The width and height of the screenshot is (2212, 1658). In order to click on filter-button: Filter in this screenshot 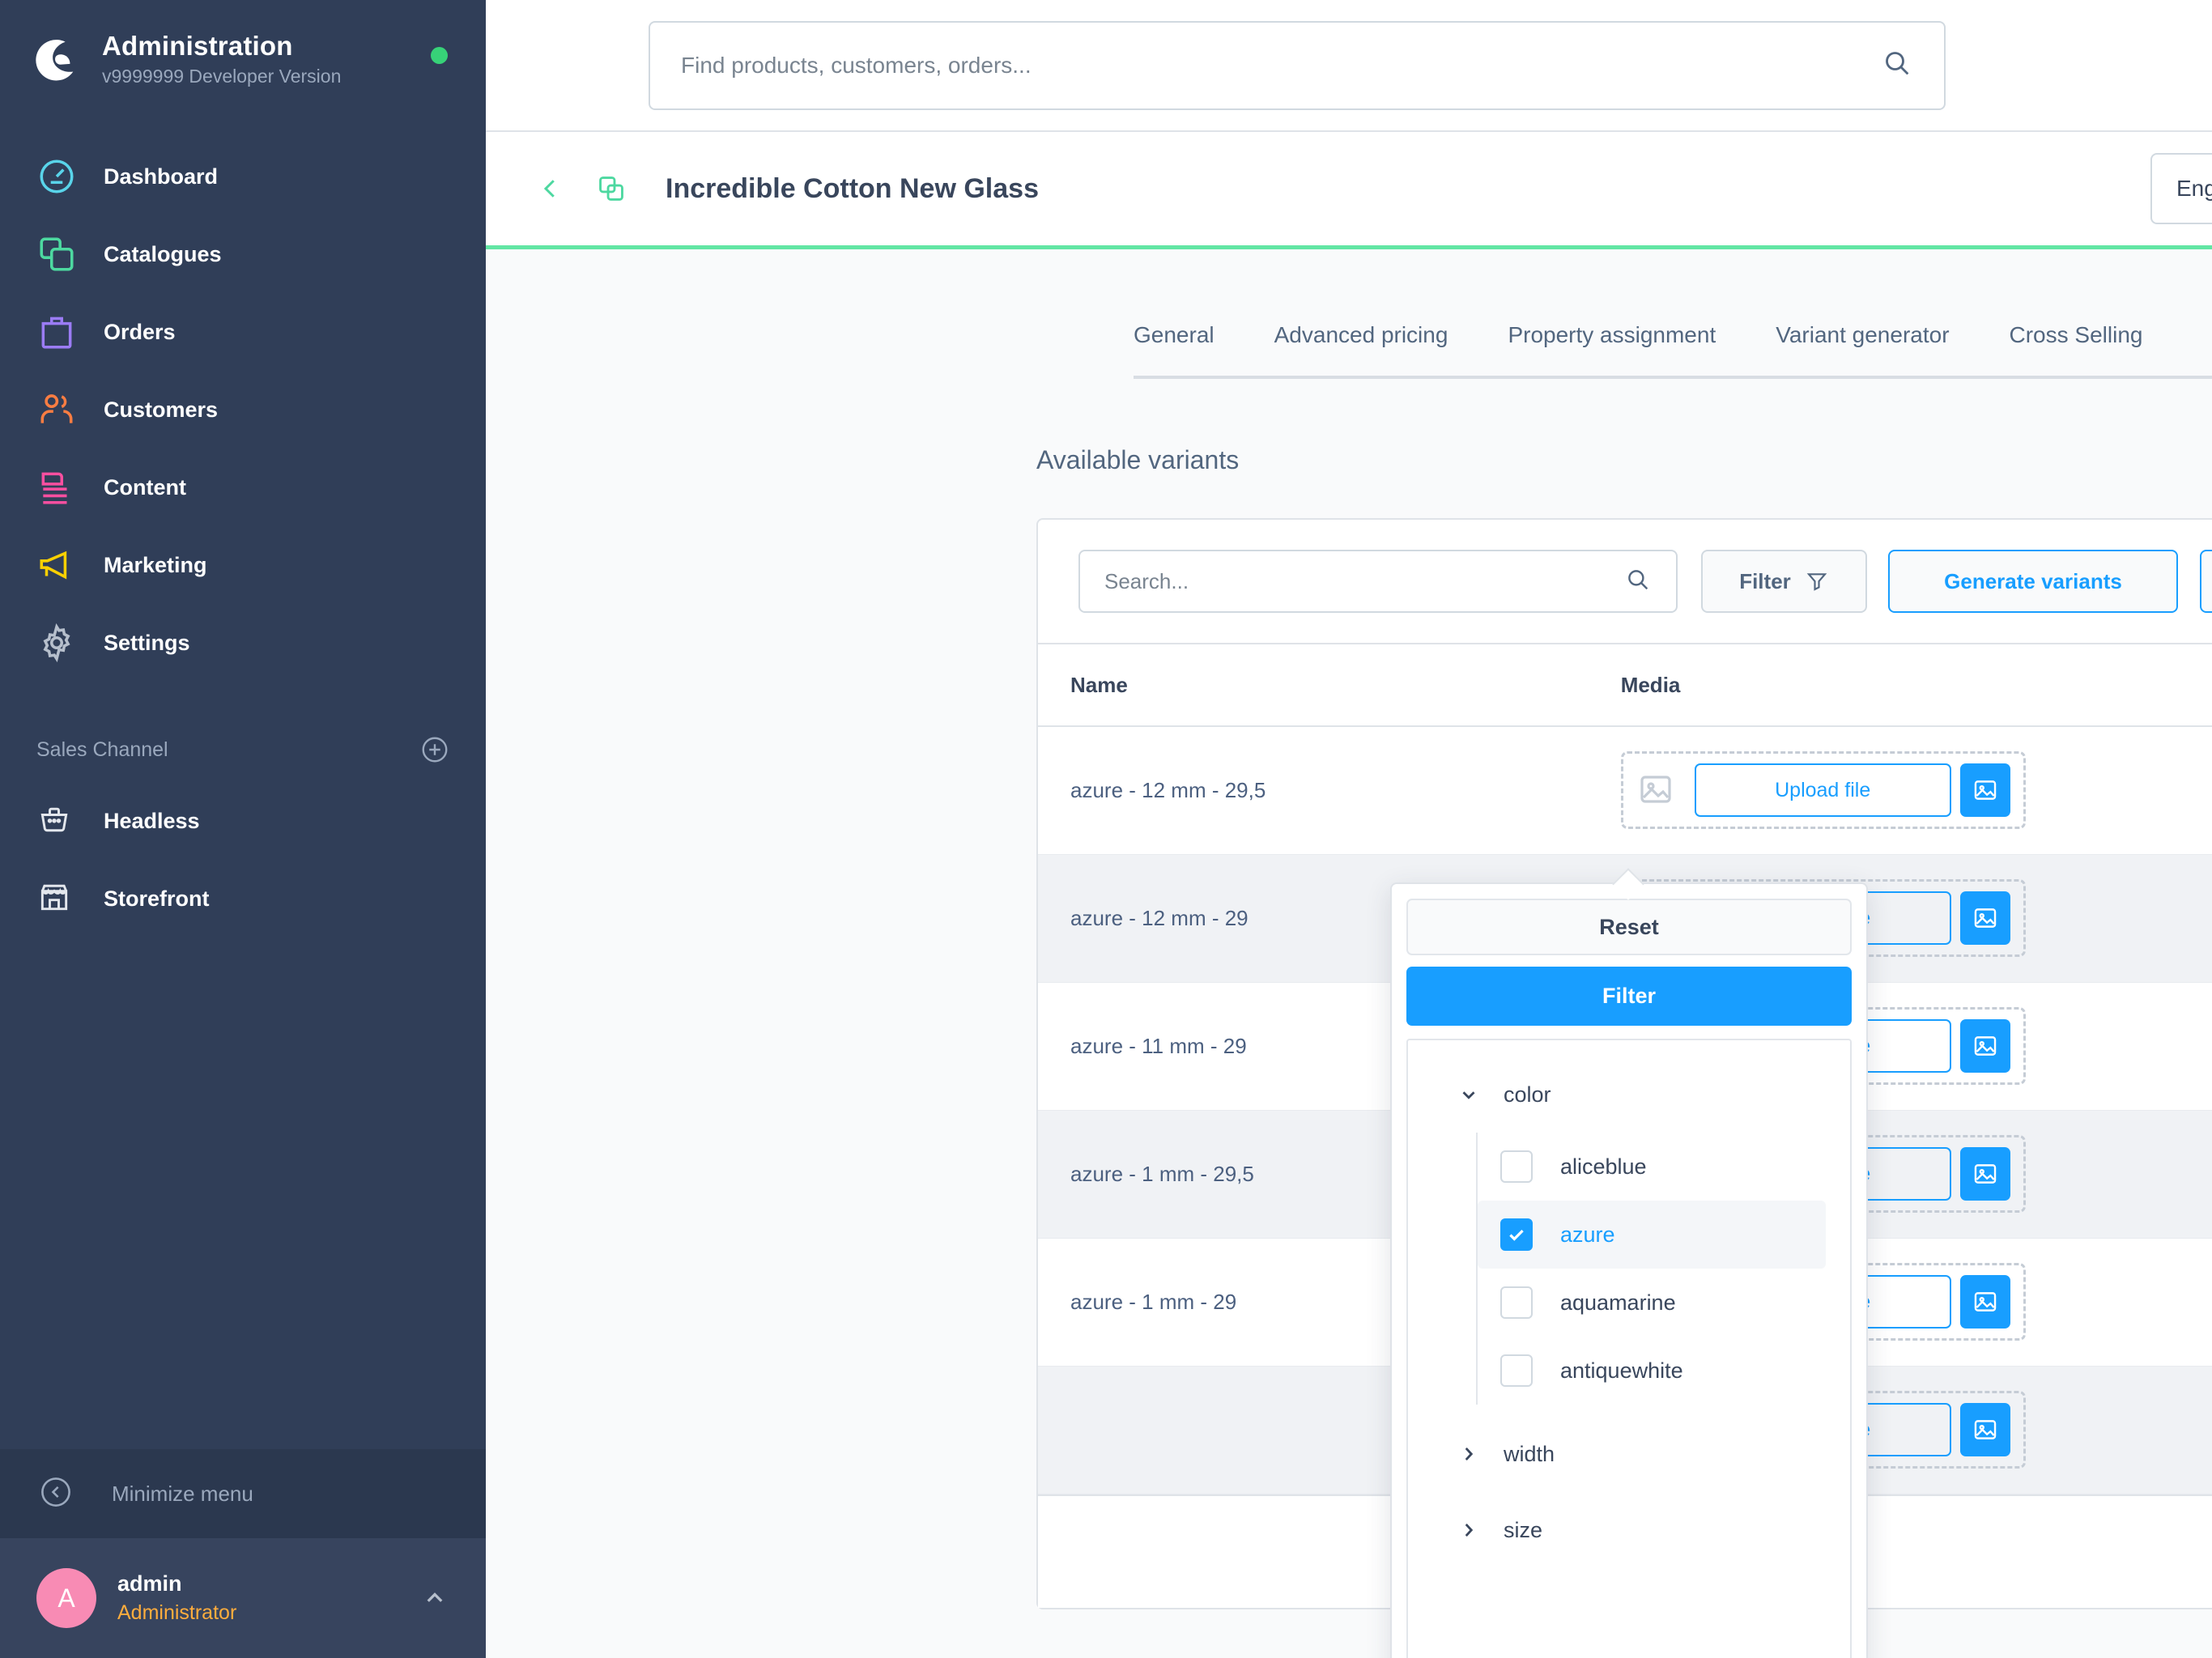, I will do `click(1784, 581)`.